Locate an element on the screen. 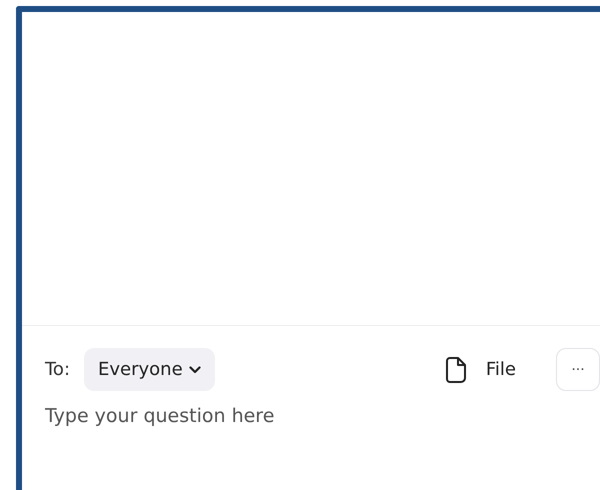  recipient-dropdown: Everyone is located at coordinates (149, 369).